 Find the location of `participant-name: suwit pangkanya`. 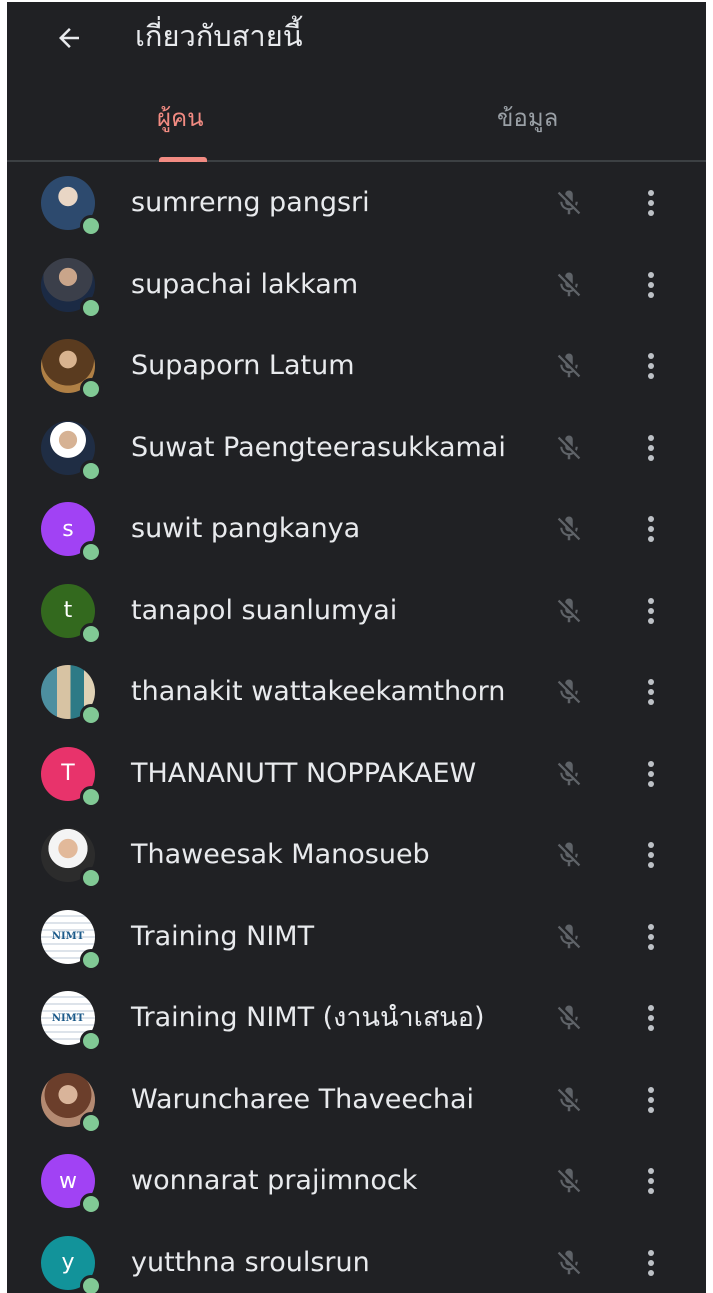

participant-name: suwit pangkanya is located at coordinates (246, 528).